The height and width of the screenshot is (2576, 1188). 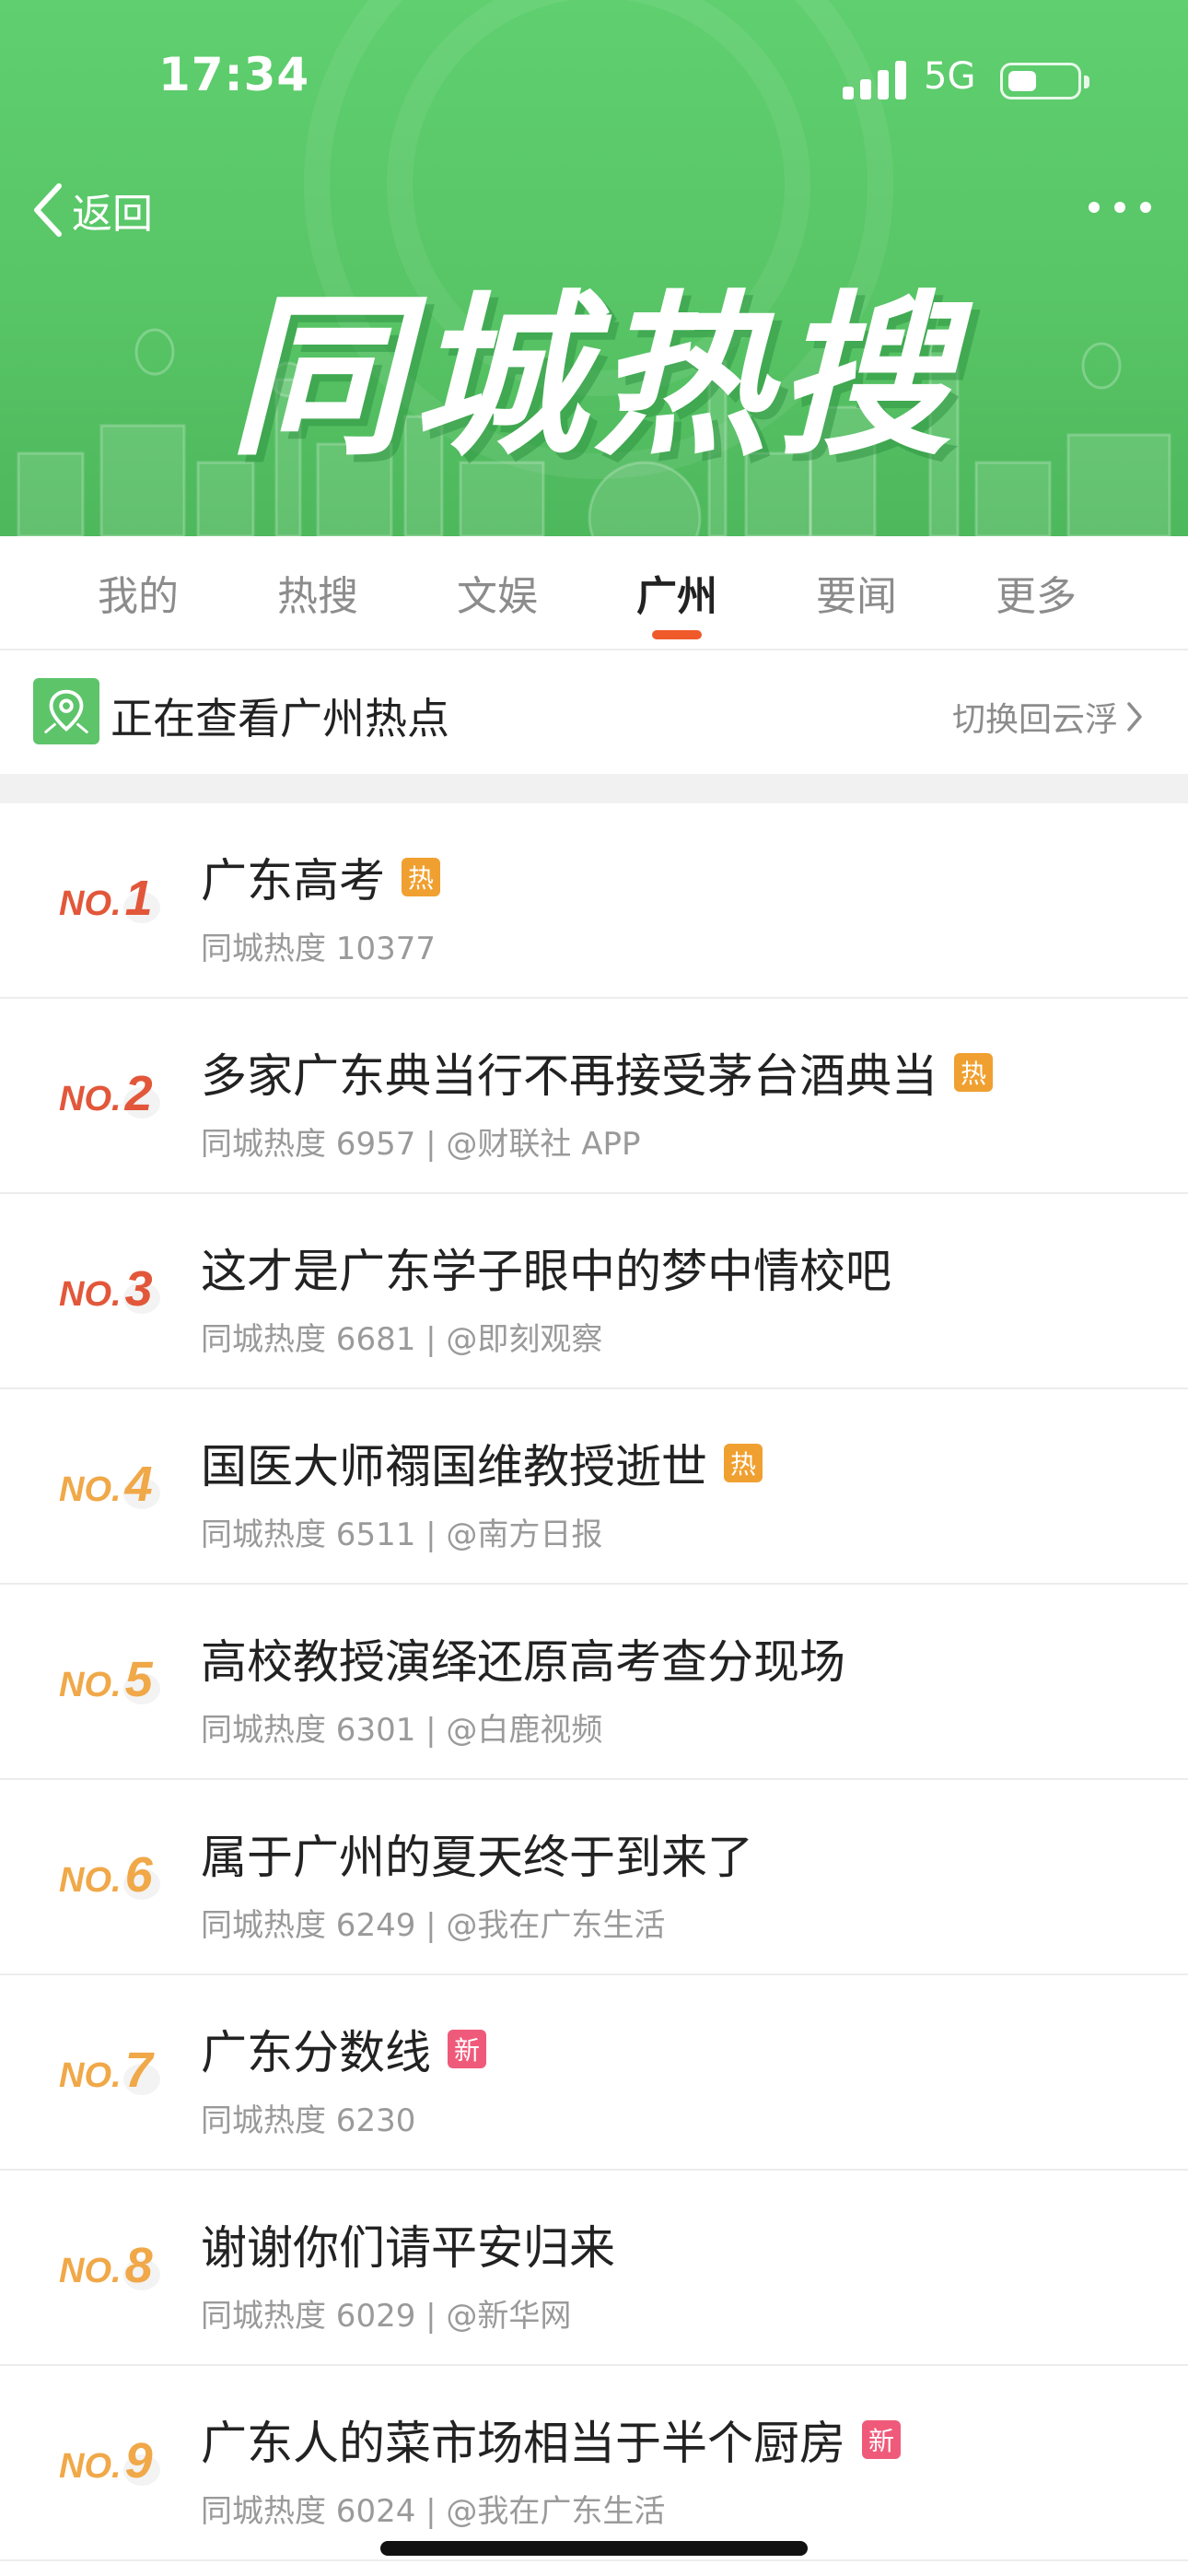 I want to click on category-tabs: 我的 热搜 文娱 广州 要闻 更多, so click(x=594, y=593).